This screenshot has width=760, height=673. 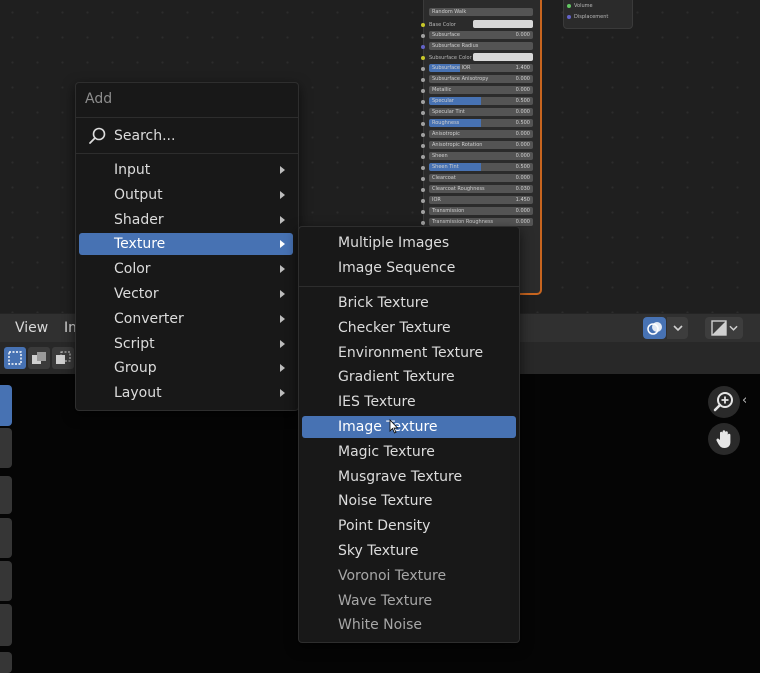 I want to click on menu-item-point-density: Point Density, so click(x=409, y=526).